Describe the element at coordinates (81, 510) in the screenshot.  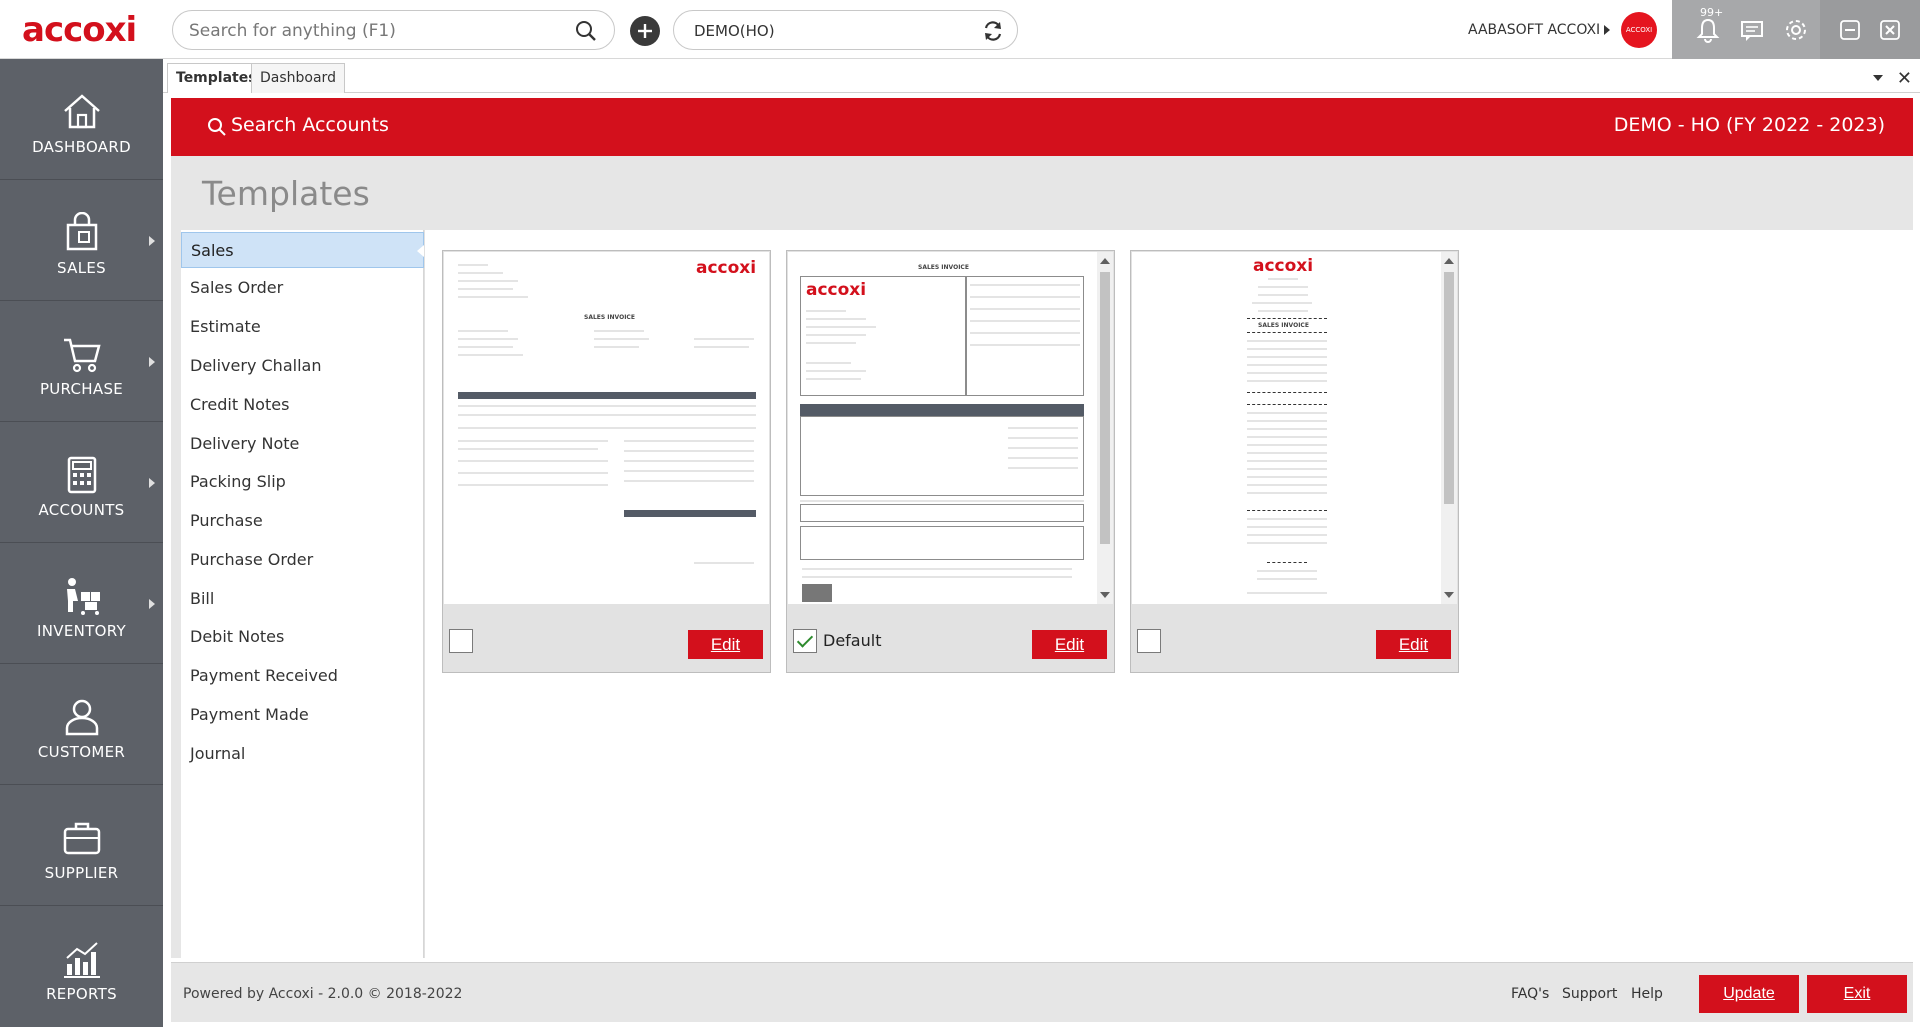
I see `sidebar-label: ACCOUNTS` at that location.